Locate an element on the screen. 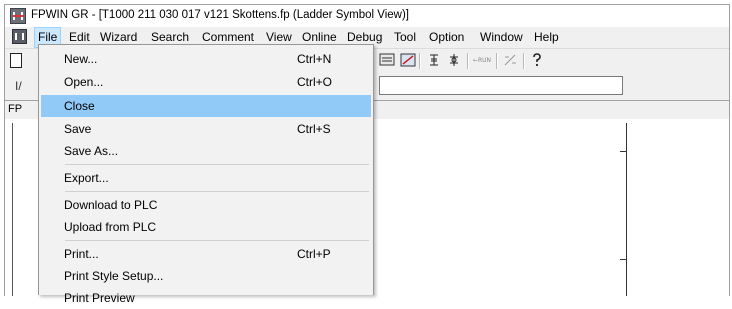  file-menu-item-upload-from-plc: Upload from PLC is located at coordinates (206, 227).